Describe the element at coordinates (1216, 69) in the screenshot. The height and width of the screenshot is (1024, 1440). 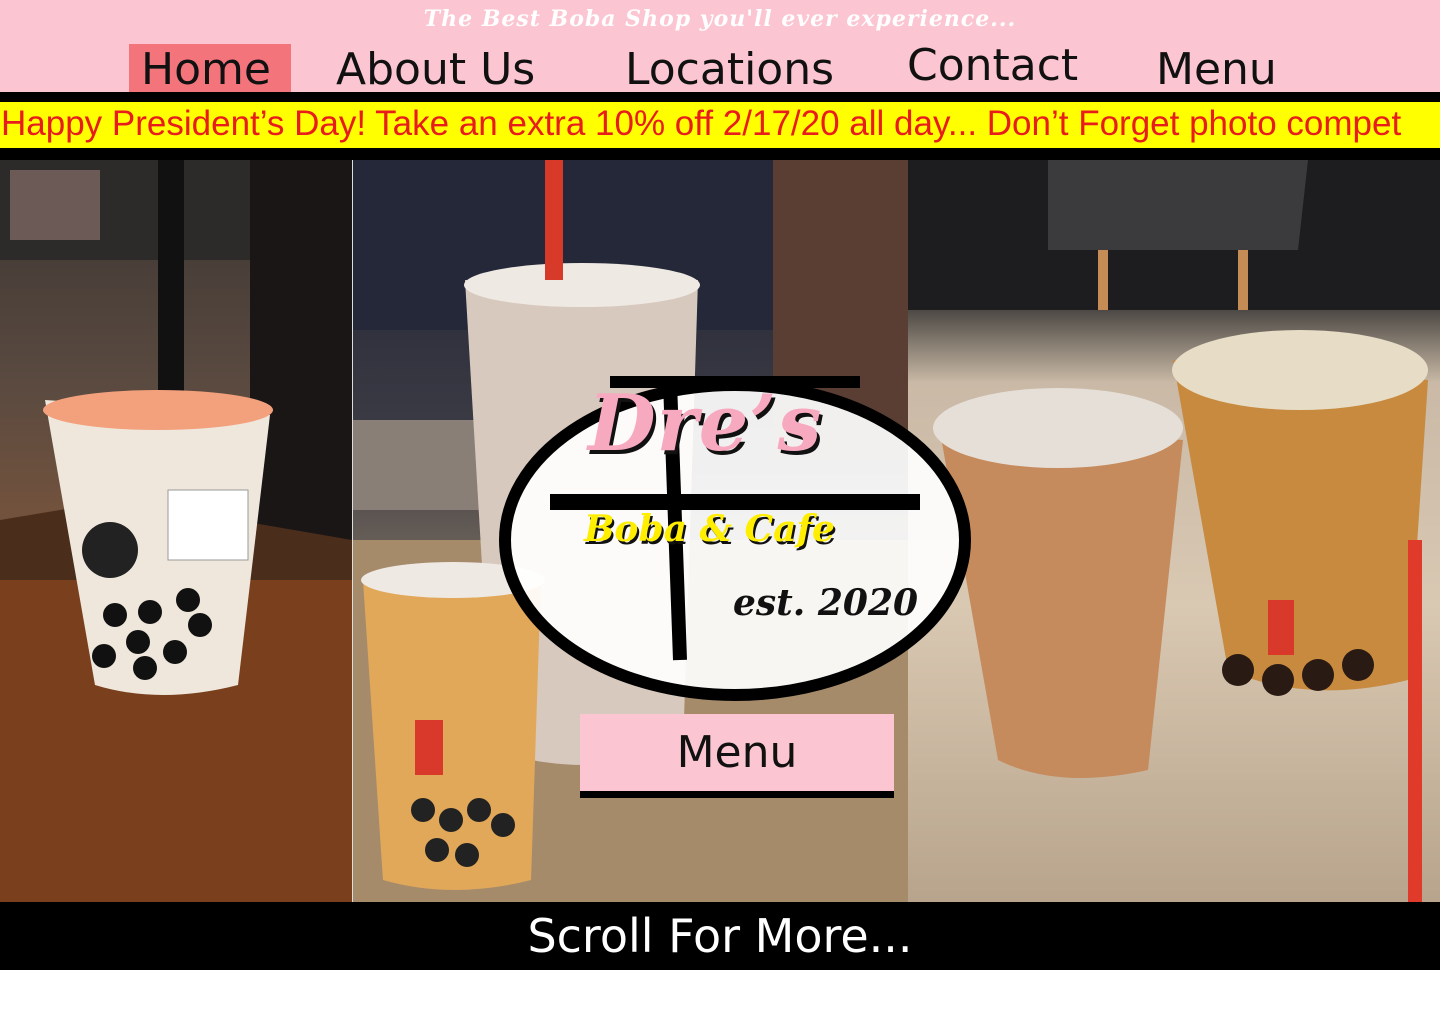
I see `nav-menu: Menu` at that location.